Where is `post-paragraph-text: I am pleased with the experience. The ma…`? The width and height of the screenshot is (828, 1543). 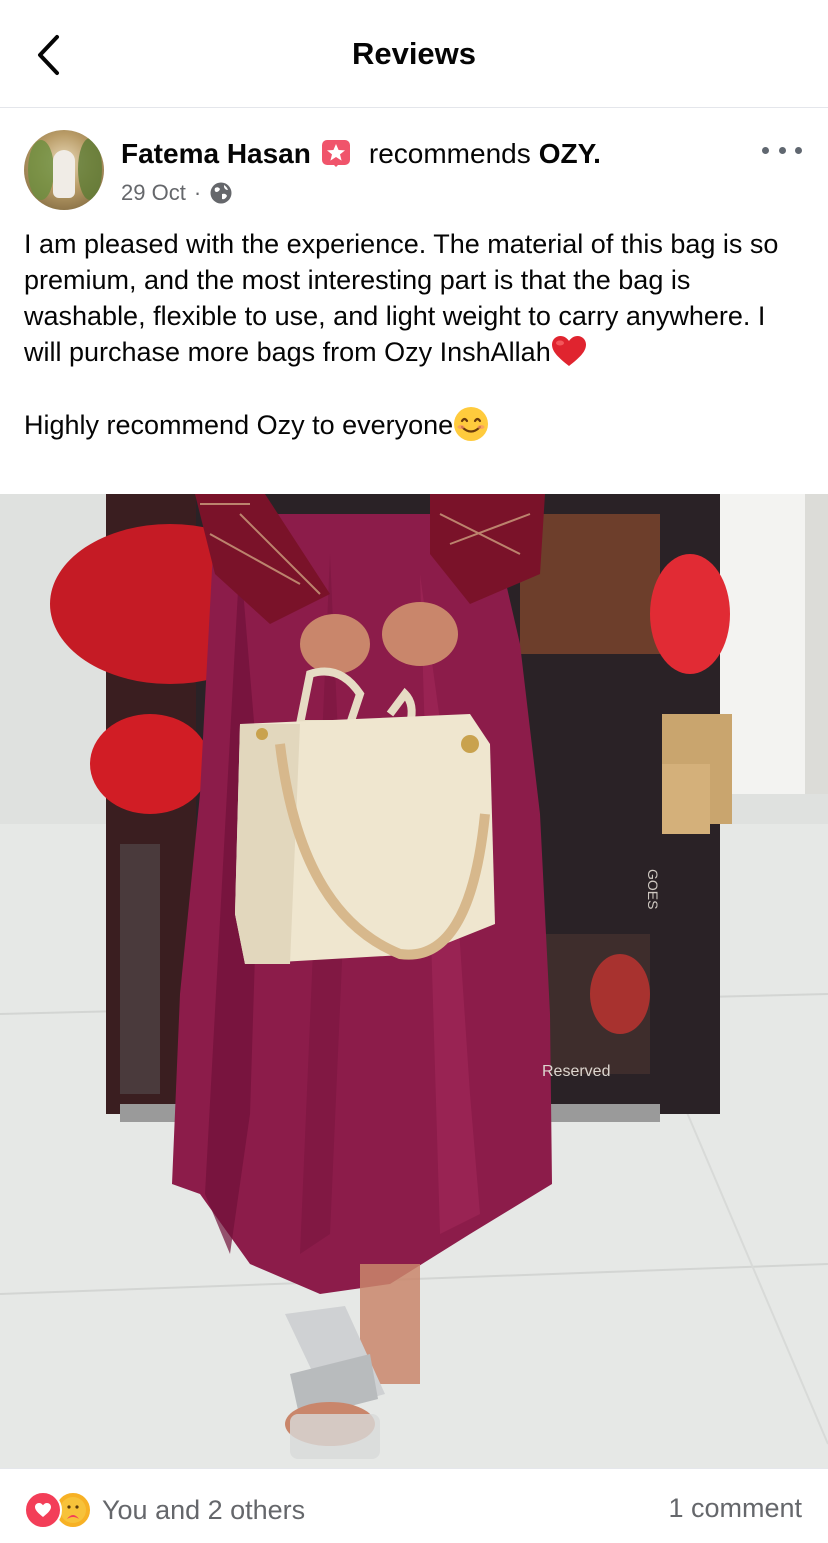
post-paragraph-text: I am pleased with the experience. The ma… is located at coordinates (401, 298).